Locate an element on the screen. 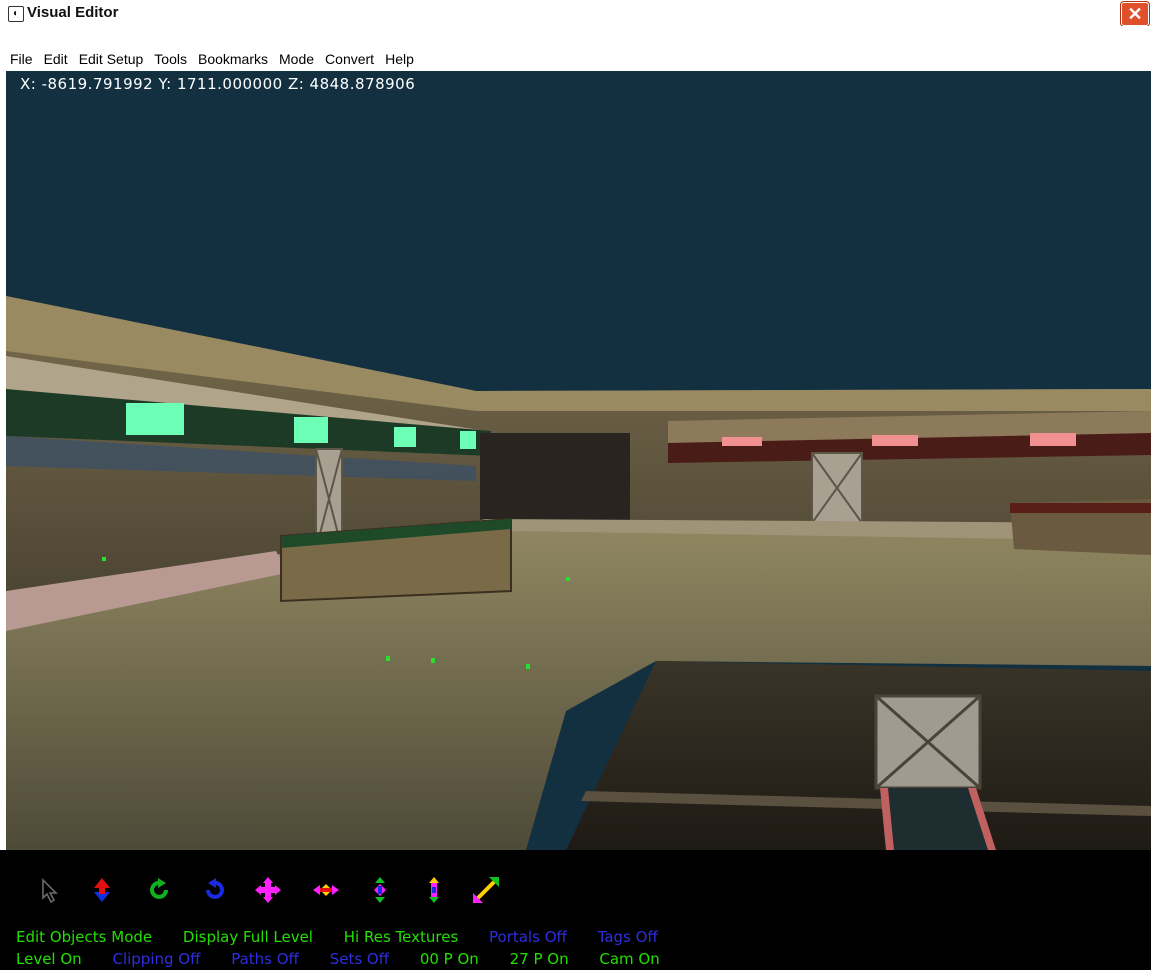  select-arrow-icon is located at coordinates (50, 890).